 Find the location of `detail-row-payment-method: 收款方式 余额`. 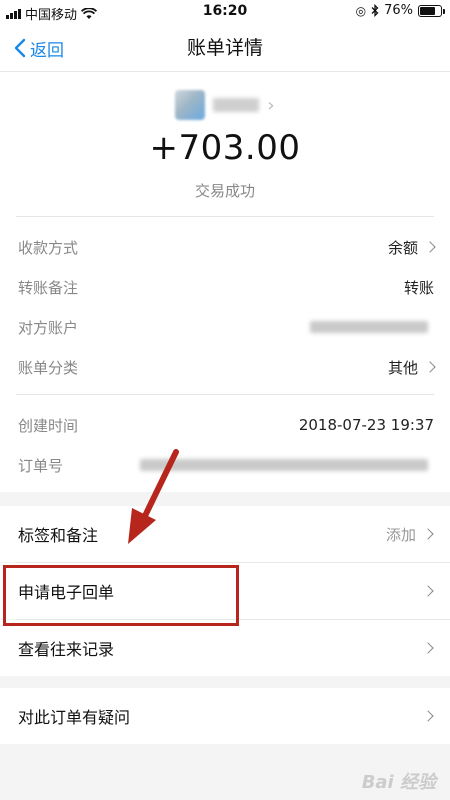

detail-row-payment-method: 收款方式 余额 is located at coordinates (225, 247).